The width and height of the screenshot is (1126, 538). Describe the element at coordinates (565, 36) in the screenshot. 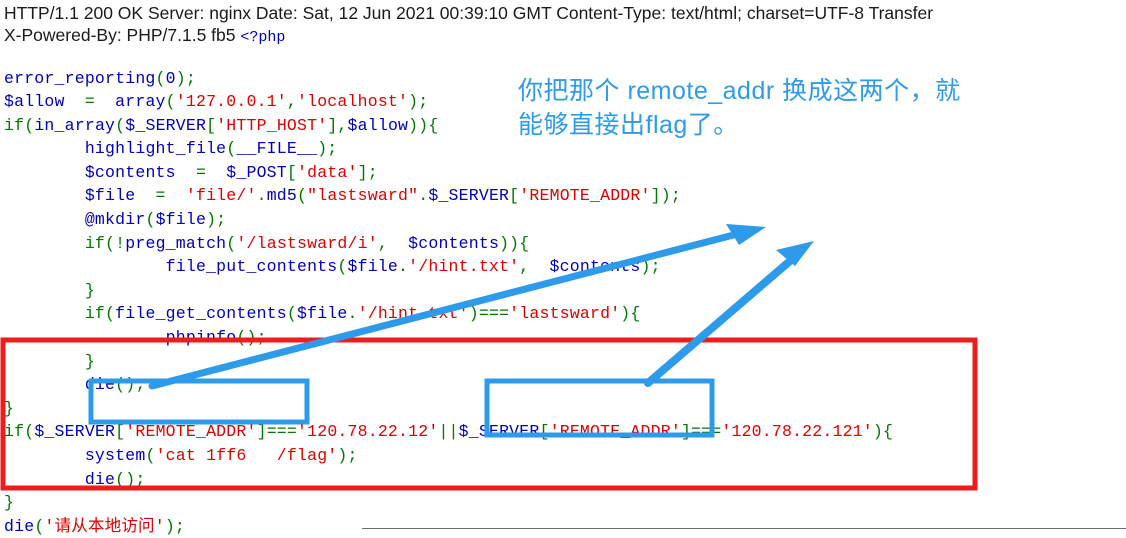

I see `http-header-line-2: X-Powered-By: PHP/7.1.5 fb5 <?php` at that location.